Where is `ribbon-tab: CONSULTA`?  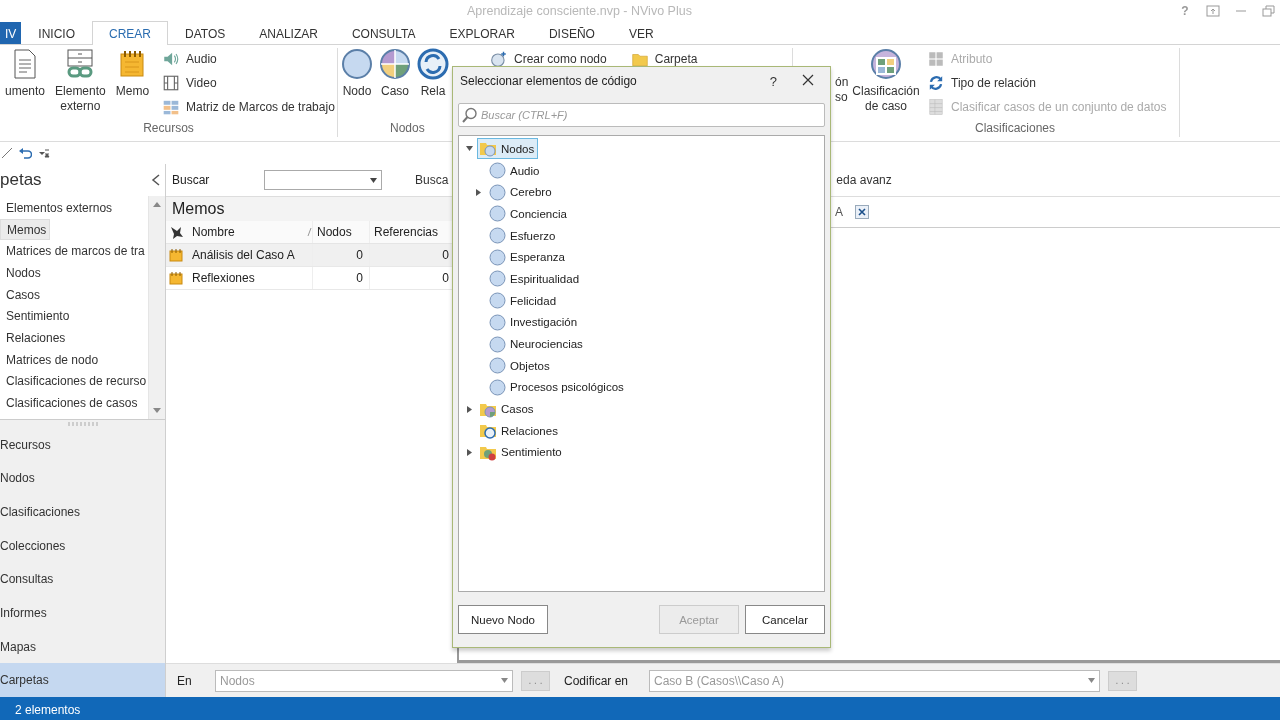
ribbon-tab: CONSULTA is located at coordinates (383, 33).